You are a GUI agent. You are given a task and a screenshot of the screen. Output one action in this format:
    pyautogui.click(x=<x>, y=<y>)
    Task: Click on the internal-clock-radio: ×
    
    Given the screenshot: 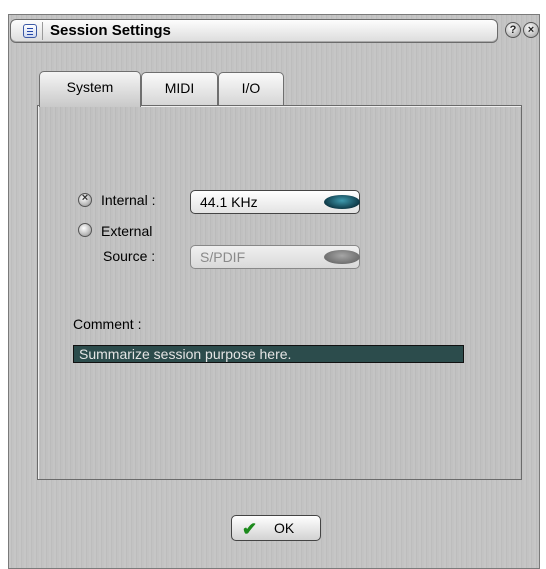 What is the action you would take?
    pyautogui.click(x=85, y=199)
    